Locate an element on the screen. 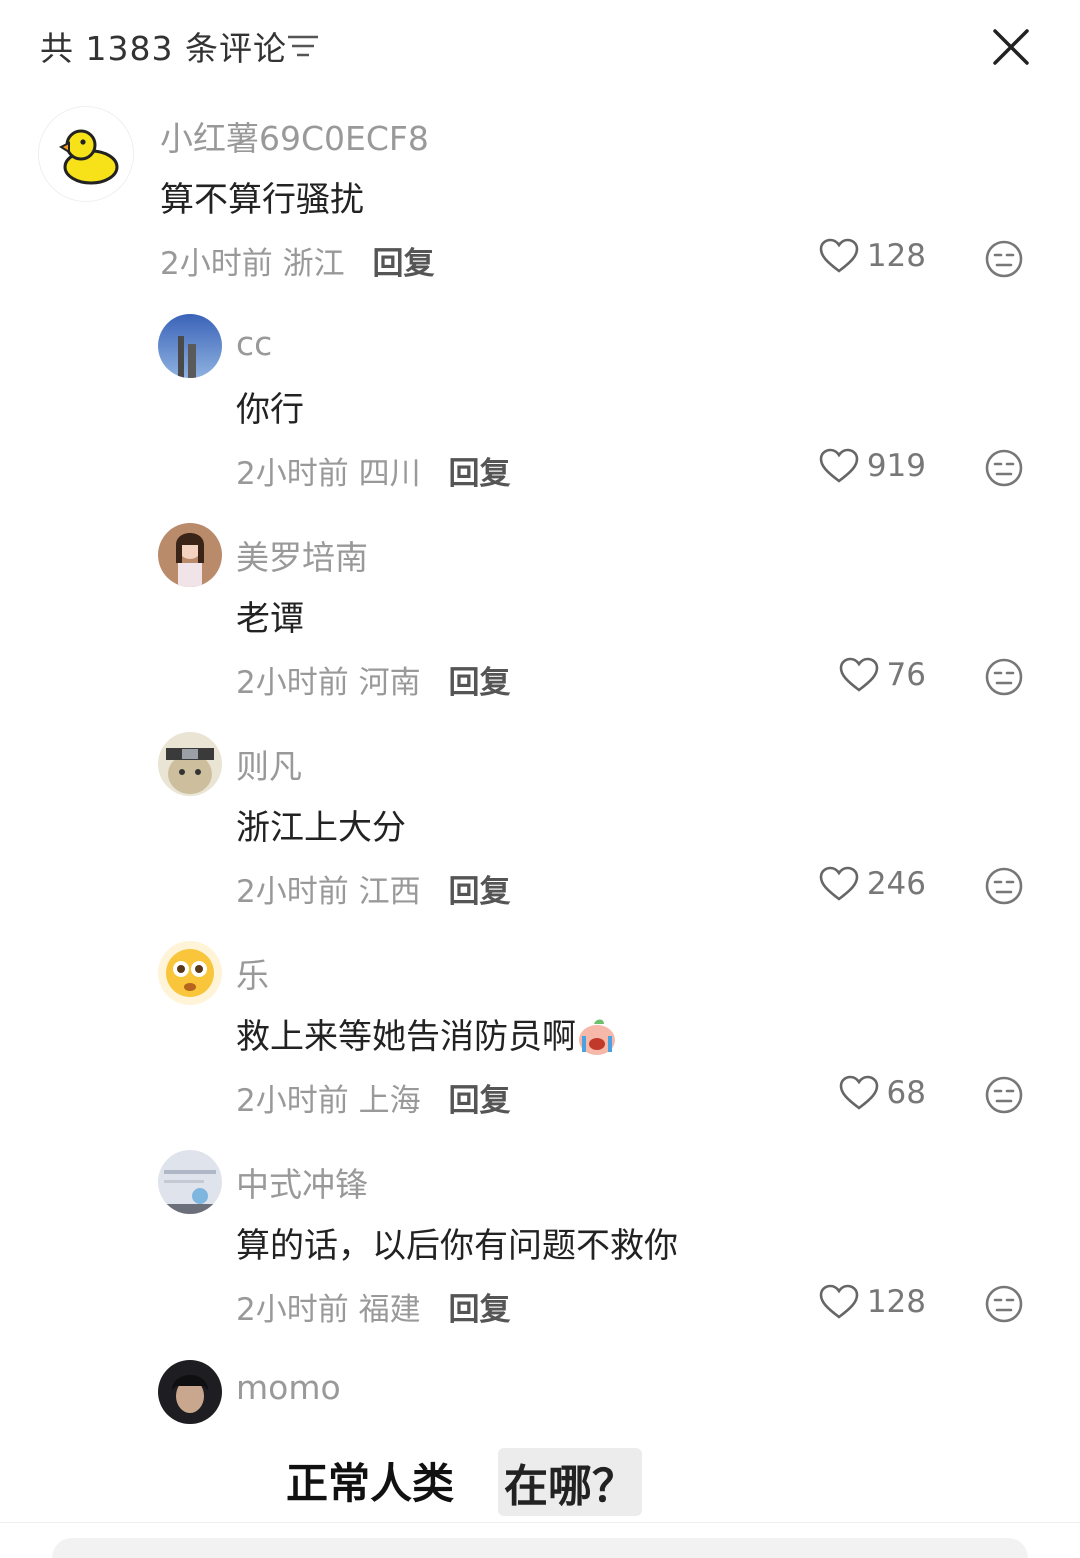  comment-meta: 2小时前 上海 回复 is located at coordinates (373, 1097).